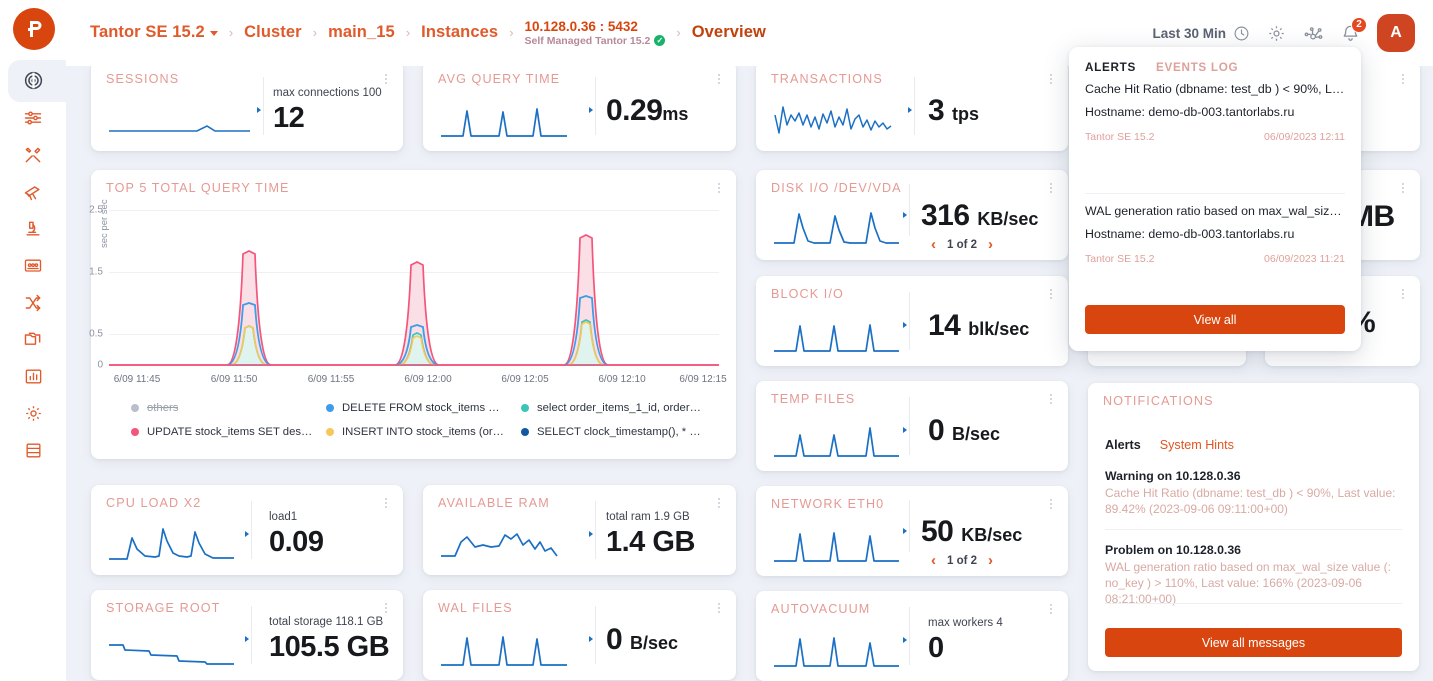 The image size is (1433, 681). Describe the element at coordinates (368, 647) in the screenshot. I see `card-unit: GB` at that location.